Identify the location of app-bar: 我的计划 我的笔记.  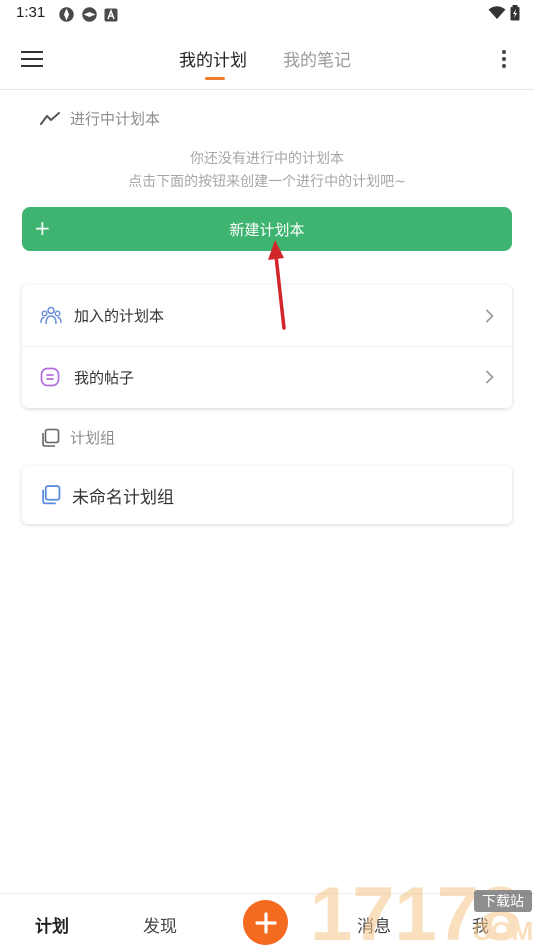
(267, 59).